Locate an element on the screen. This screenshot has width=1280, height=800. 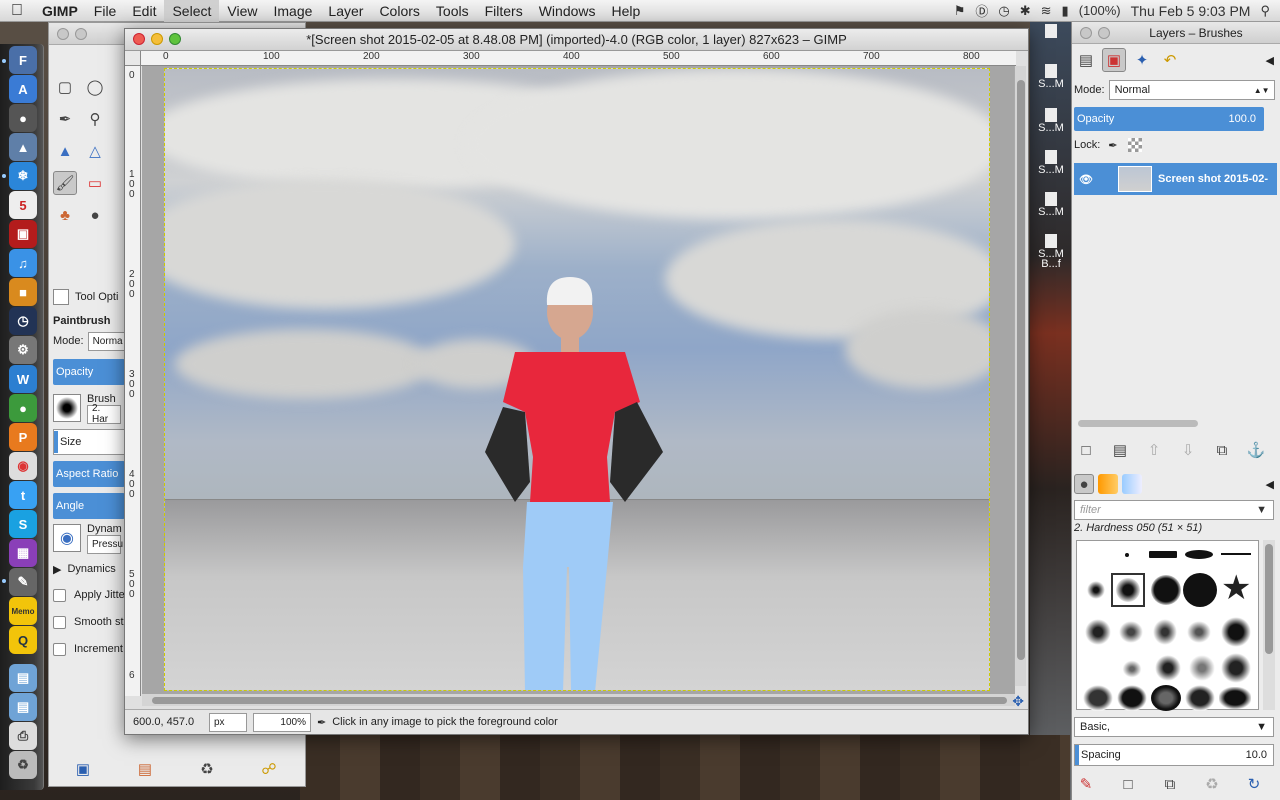
printer-icon: ⎙ is located at coordinates (23, 736).